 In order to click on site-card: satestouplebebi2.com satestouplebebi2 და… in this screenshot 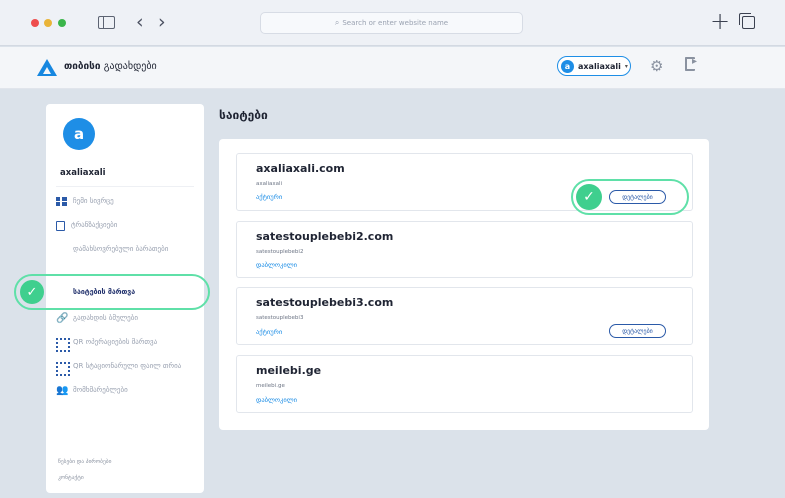, I will do `click(464, 249)`.